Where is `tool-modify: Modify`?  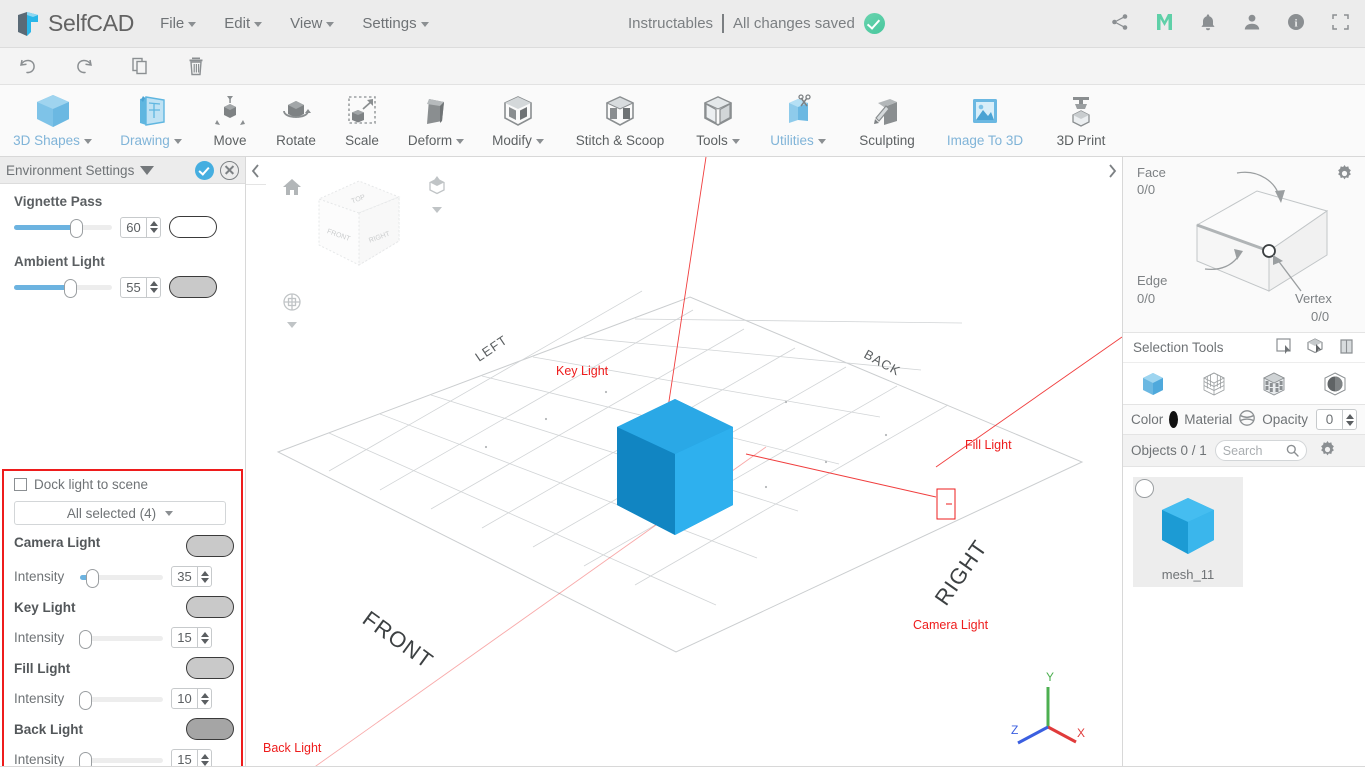
tool-modify: Modify is located at coordinates (518, 121).